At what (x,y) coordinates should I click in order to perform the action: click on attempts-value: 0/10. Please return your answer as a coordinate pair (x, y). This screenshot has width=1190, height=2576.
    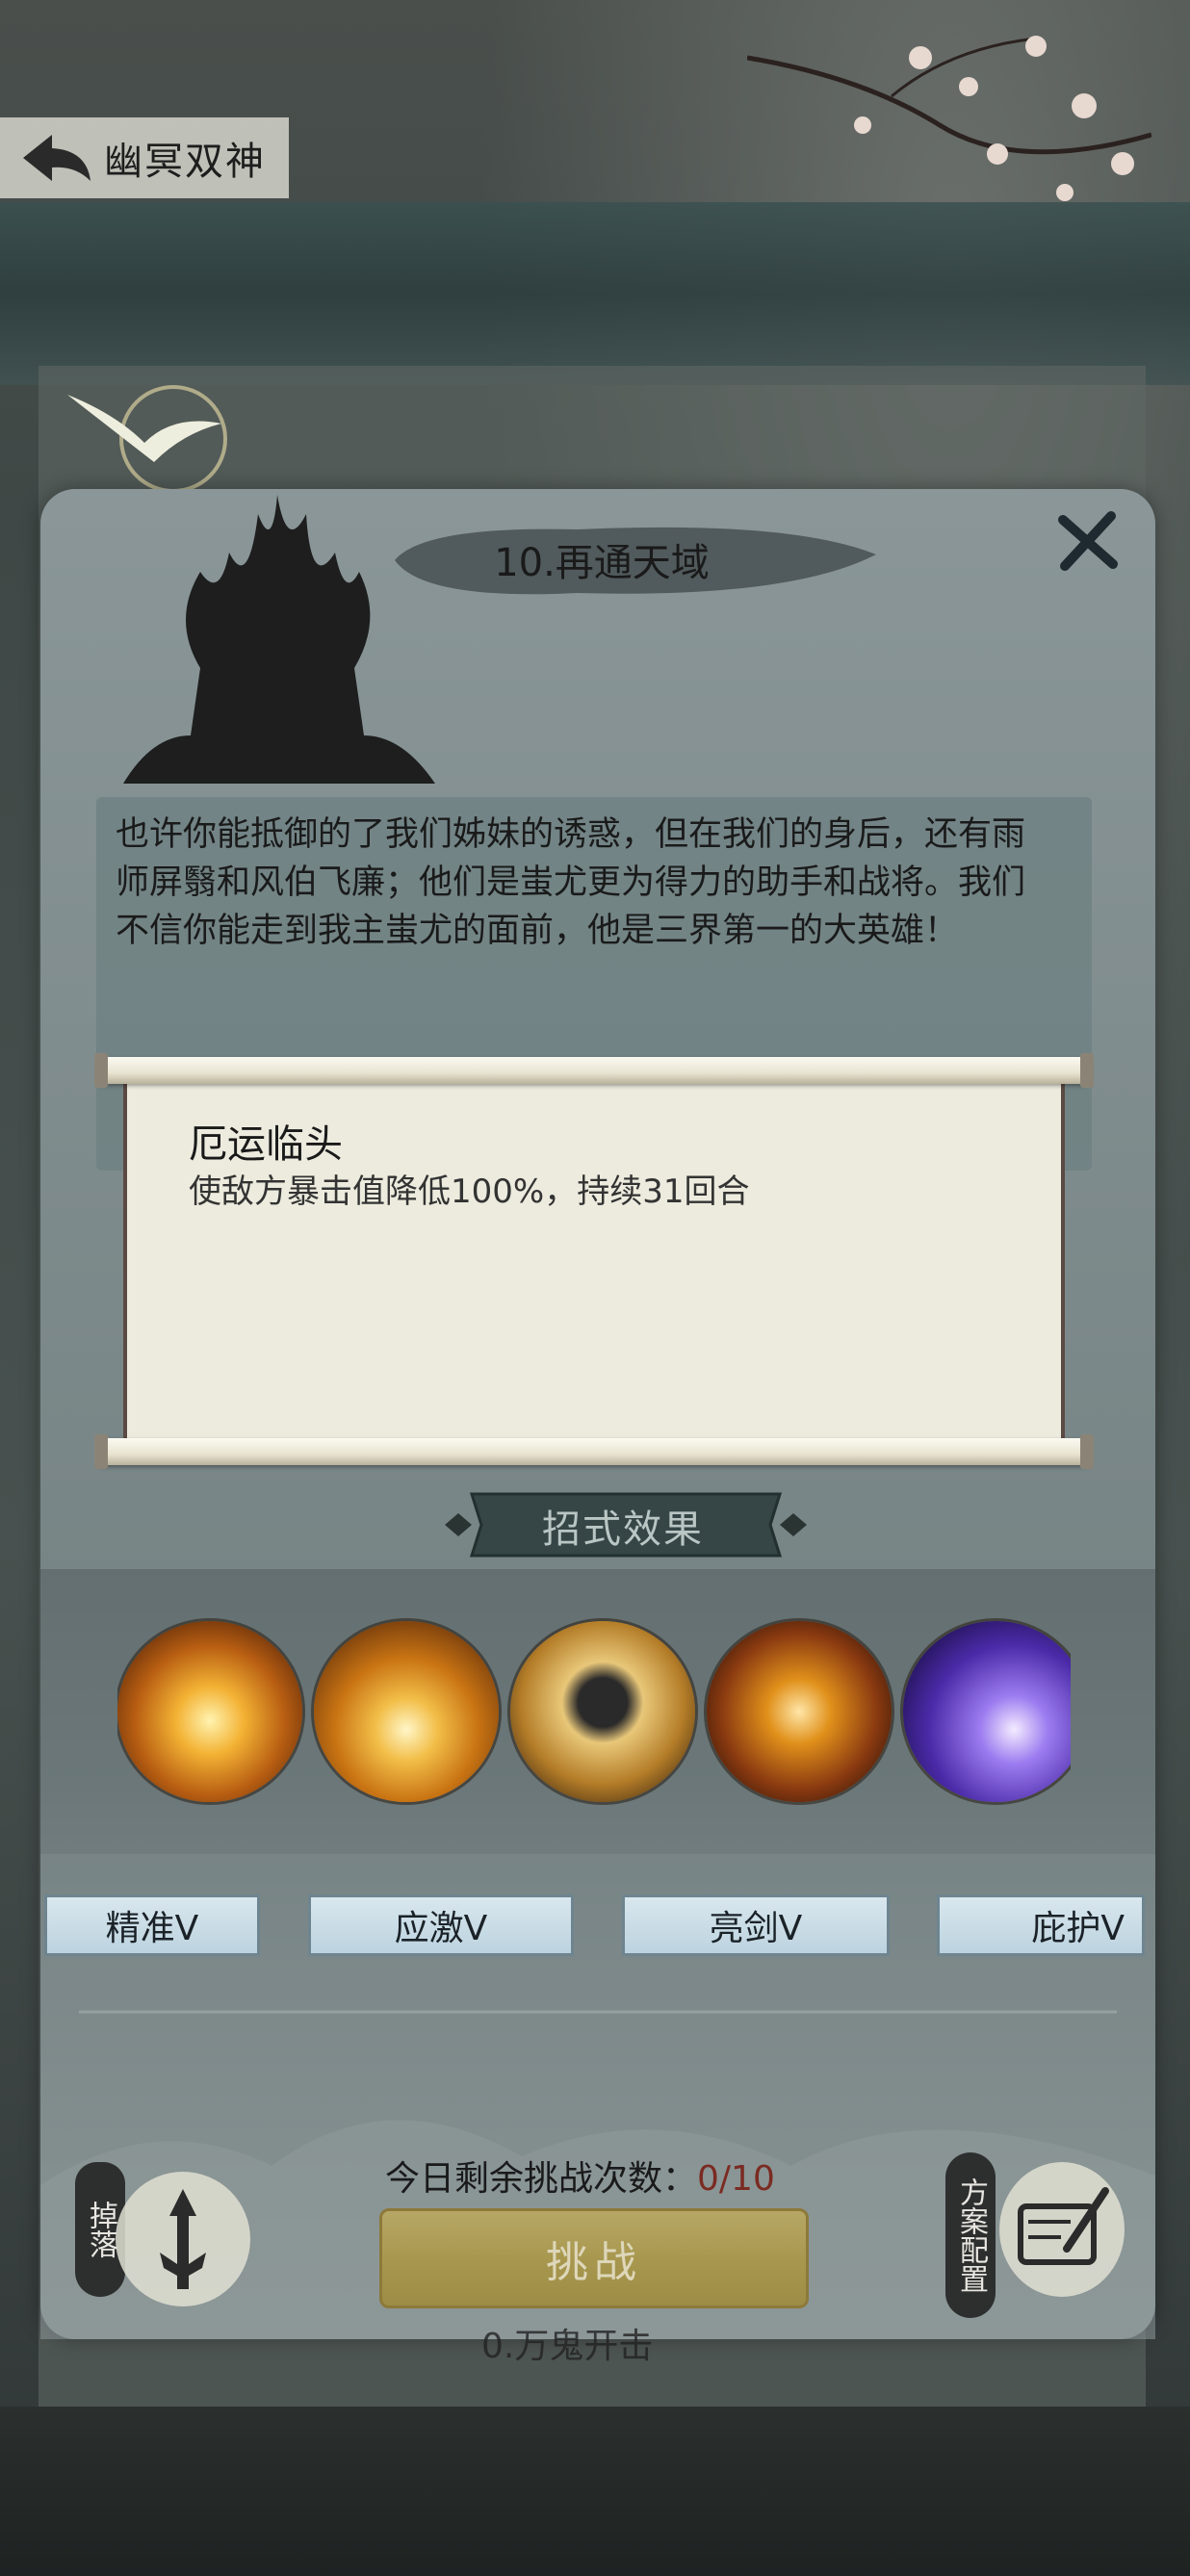
    Looking at the image, I should click on (736, 2179).